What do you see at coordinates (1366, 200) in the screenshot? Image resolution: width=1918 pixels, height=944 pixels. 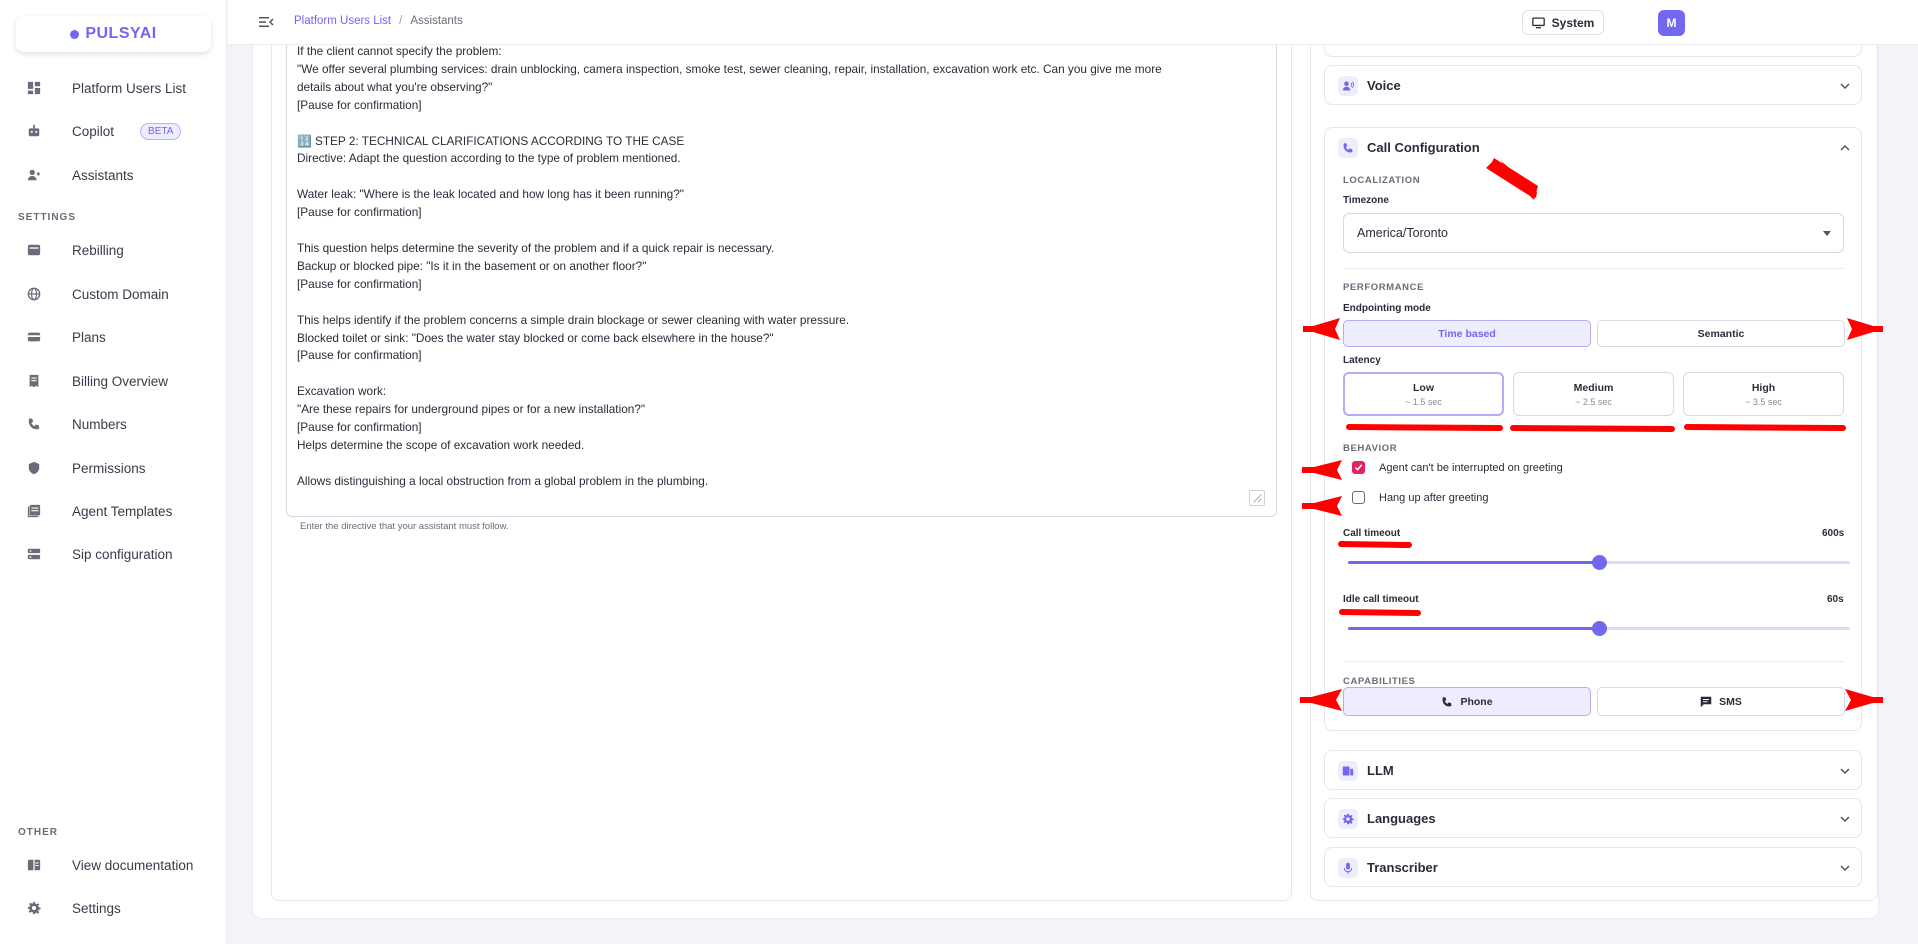 I see `timezone-label: Timezone` at bounding box center [1366, 200].